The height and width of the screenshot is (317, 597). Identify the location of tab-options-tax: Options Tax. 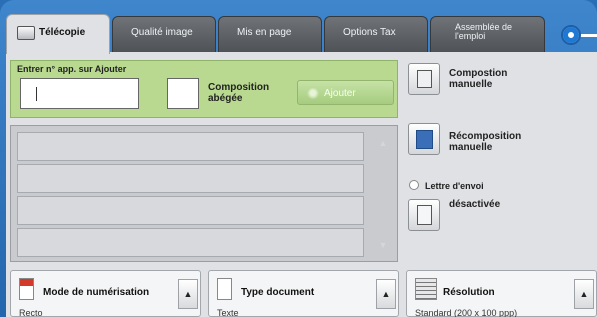
(376, 35).